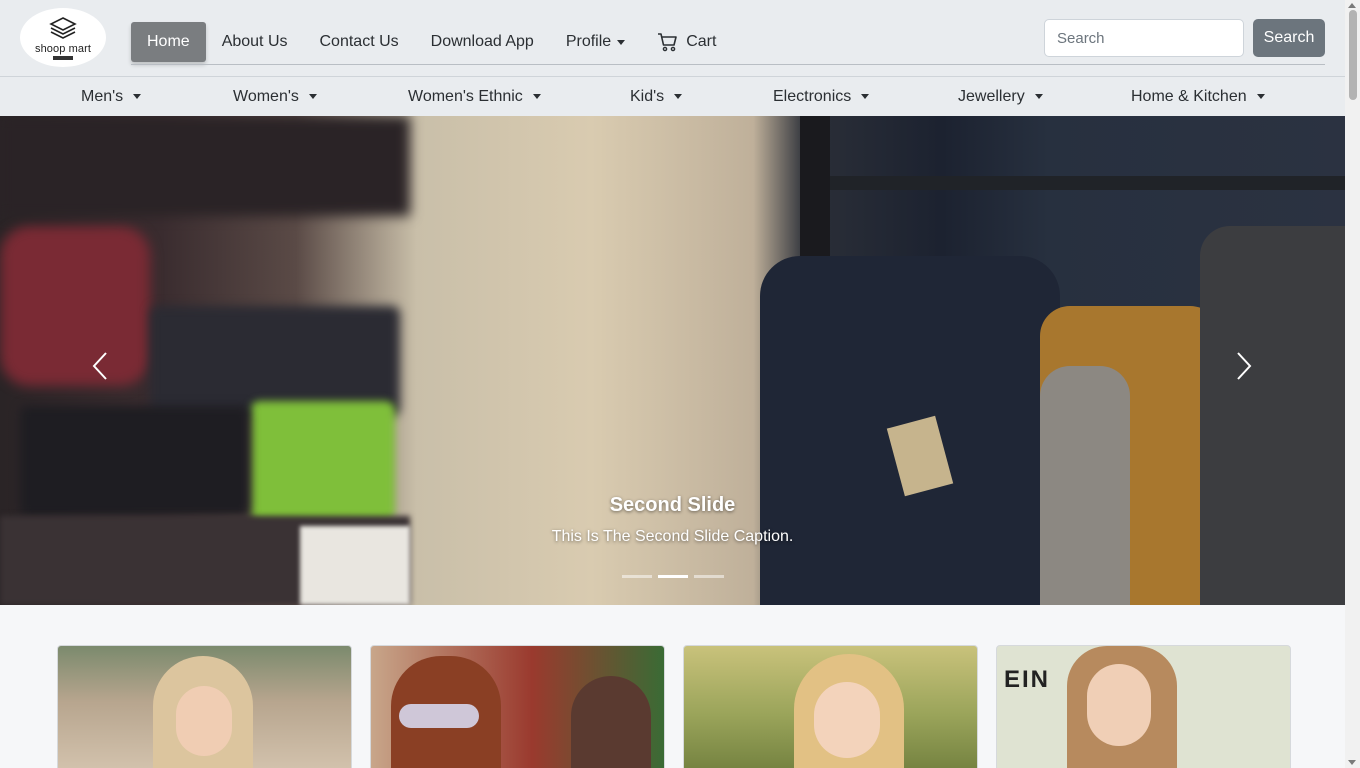 This screenshot has height=768, width=1360. I want to click on nav-contact-us: Contact Us, so click(359, 42).